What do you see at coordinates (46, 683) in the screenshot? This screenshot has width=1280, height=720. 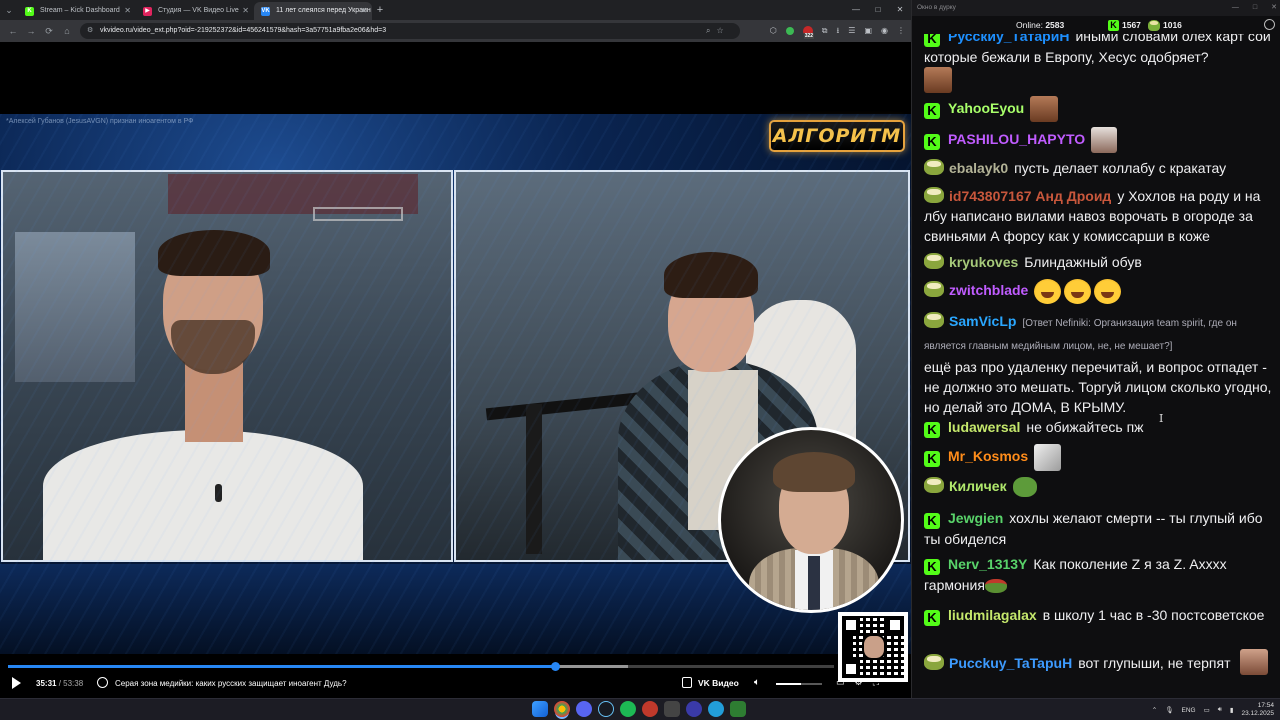 I see `current-time: 35:31` at bounding box center [46, 683].